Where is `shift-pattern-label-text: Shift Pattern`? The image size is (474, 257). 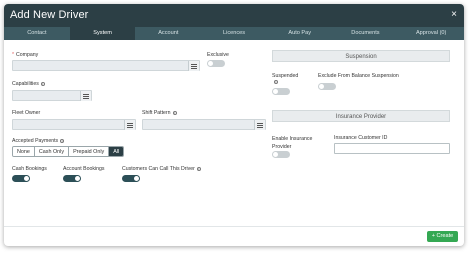 shift-pattern-label-text: Shift Pattern is located at coordinates (156, 113).